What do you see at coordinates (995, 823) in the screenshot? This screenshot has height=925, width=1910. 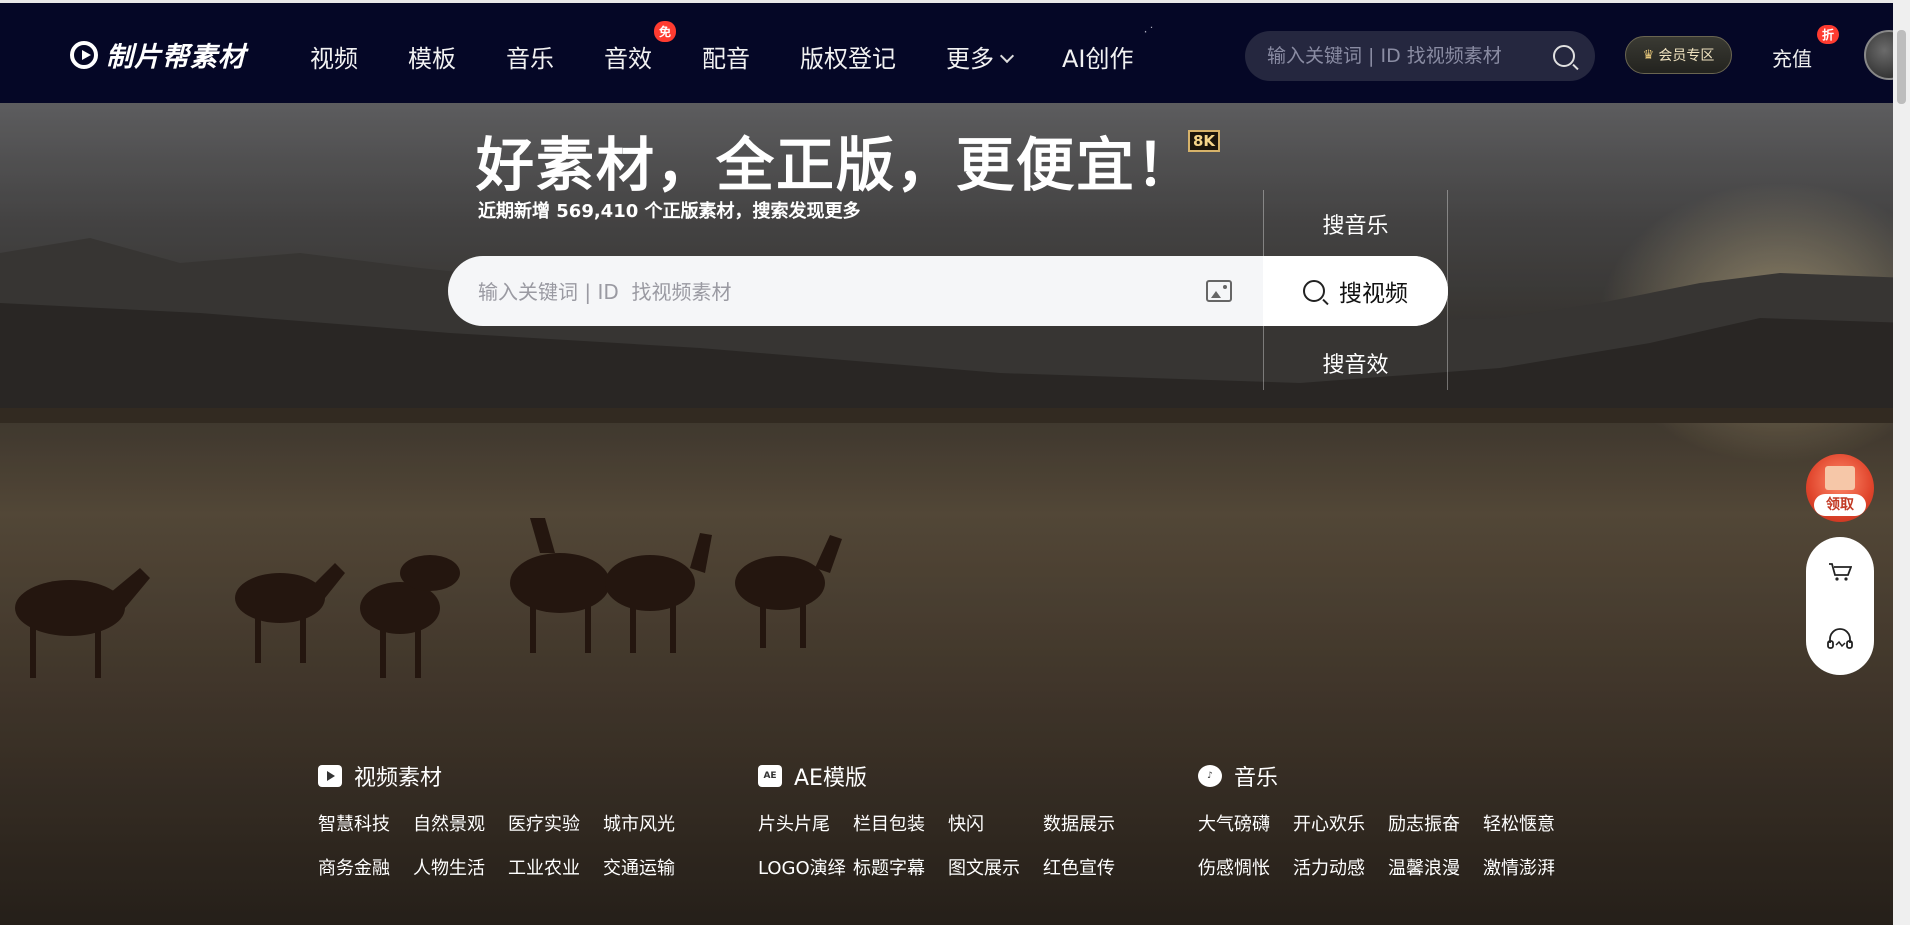 I see `category-link: 快闪` at bounding box center [995, 823].